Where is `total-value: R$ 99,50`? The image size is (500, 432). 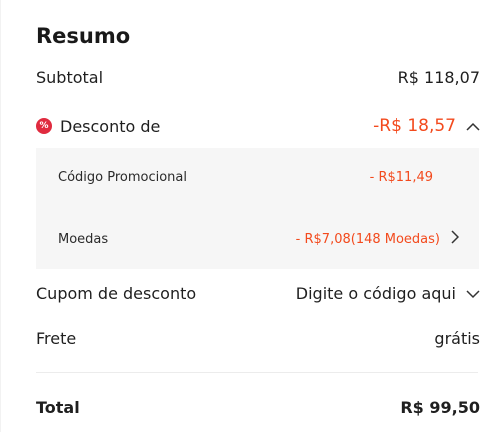
total-value: R$ 99,50 is located at coordinates (440, 407).